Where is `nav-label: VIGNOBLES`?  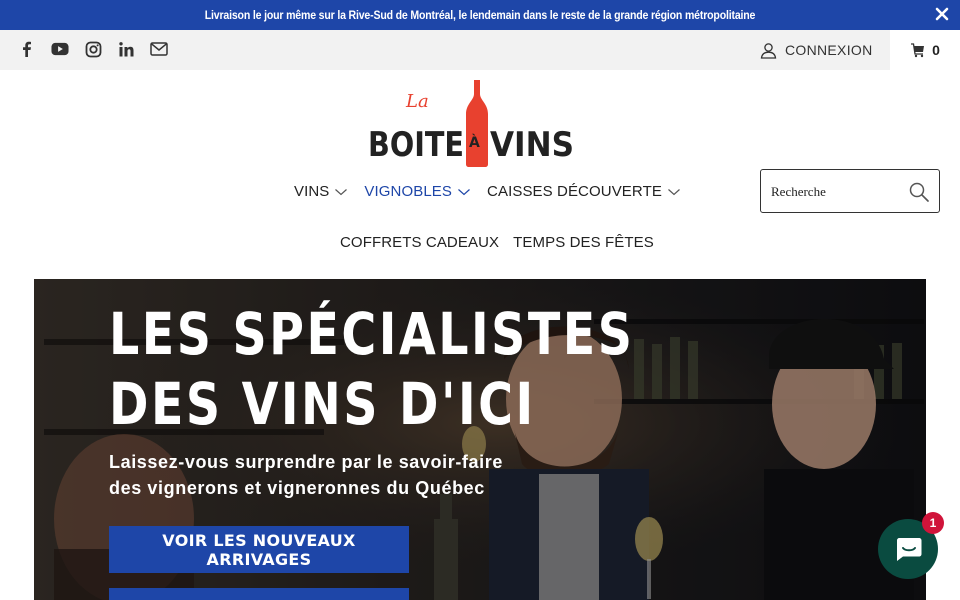 nav-label: VIGNOBLES is located at coordinates (408, 191).